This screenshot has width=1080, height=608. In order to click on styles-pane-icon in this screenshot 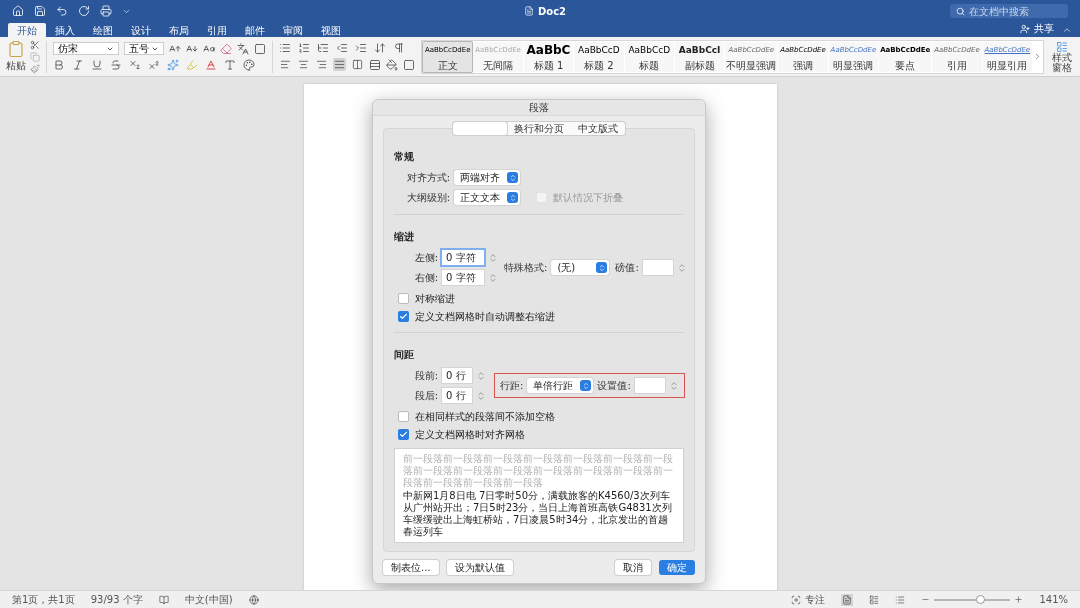, I will do `click(1062, 46)`.